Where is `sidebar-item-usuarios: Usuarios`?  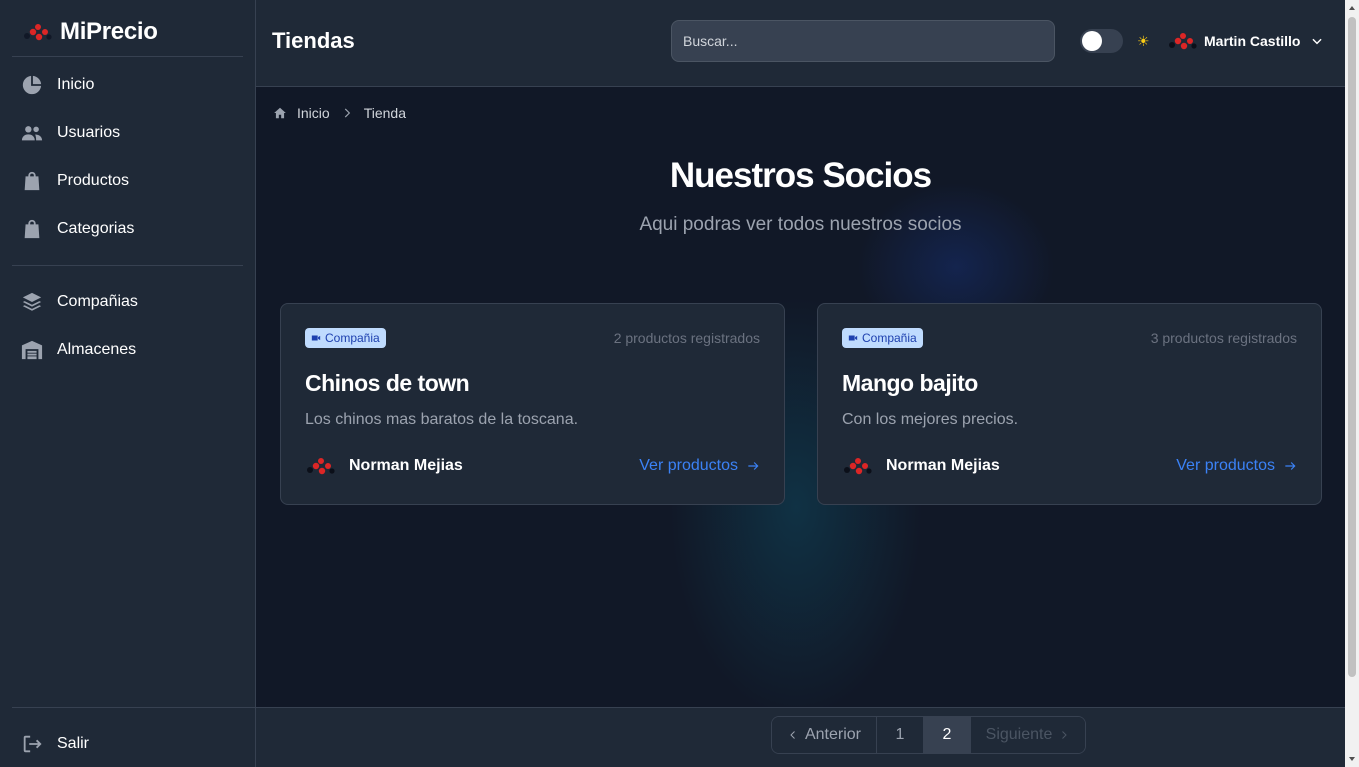 sidebar-item-usuarios: Usuarios is located at coordinates (127, 133).